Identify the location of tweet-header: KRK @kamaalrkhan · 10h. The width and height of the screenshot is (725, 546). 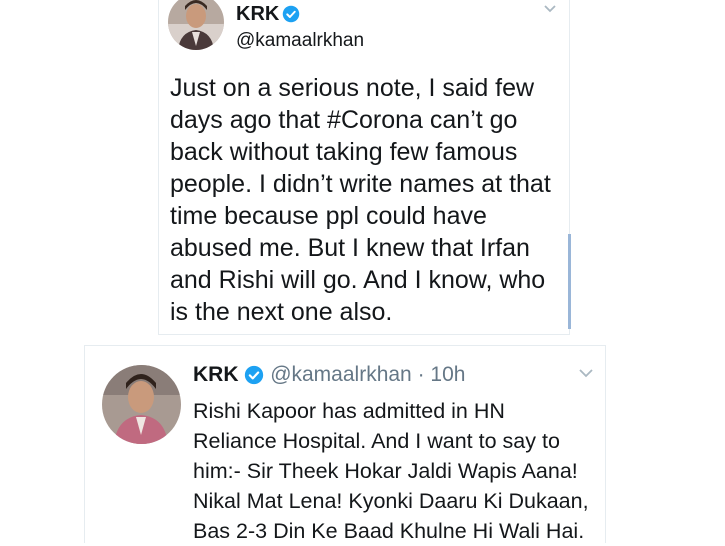
(329, 375).